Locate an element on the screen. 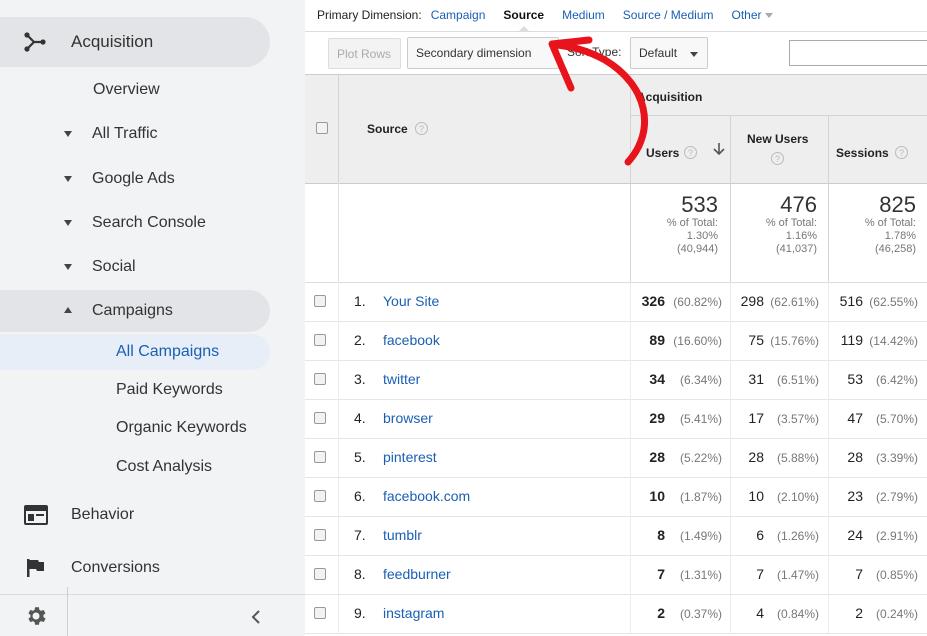  table-row: 3. twitter 34 (6.34%) 31 (6.51%) 53 (6.42%) is located at coordinates (616, 380).